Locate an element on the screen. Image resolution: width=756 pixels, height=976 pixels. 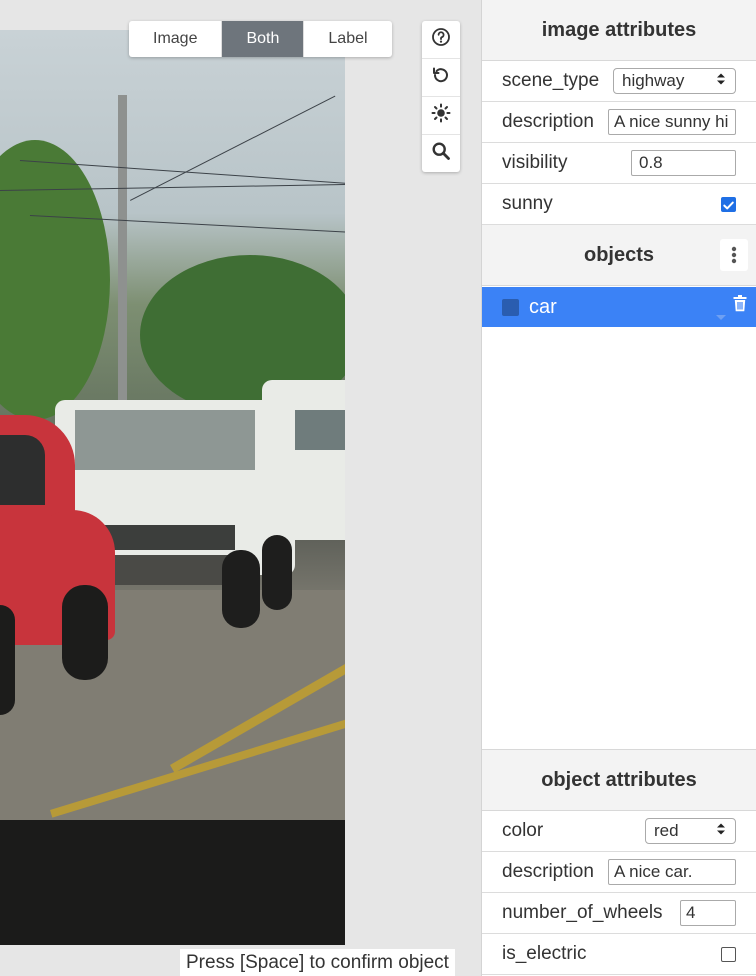
view-mode-toggle: Image Both Label is located at coordinates (260, 39).